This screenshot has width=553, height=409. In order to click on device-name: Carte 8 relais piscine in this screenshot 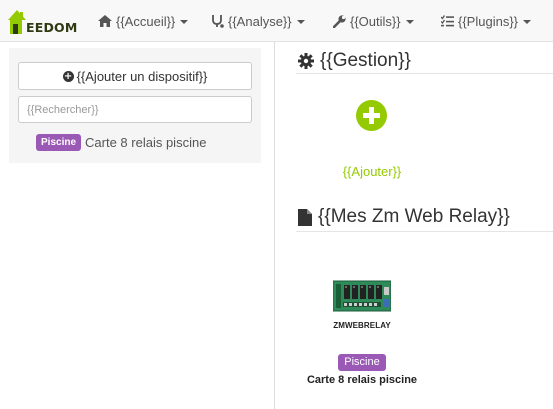, I will do `click(362, 380)`.